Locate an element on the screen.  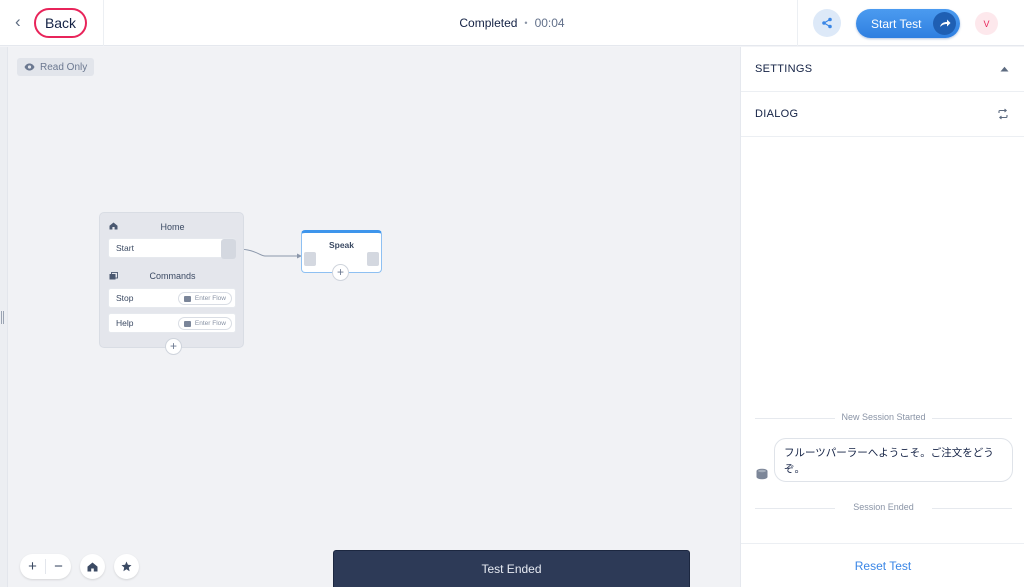
status-text: Completed is located at coordinates (488, 23).